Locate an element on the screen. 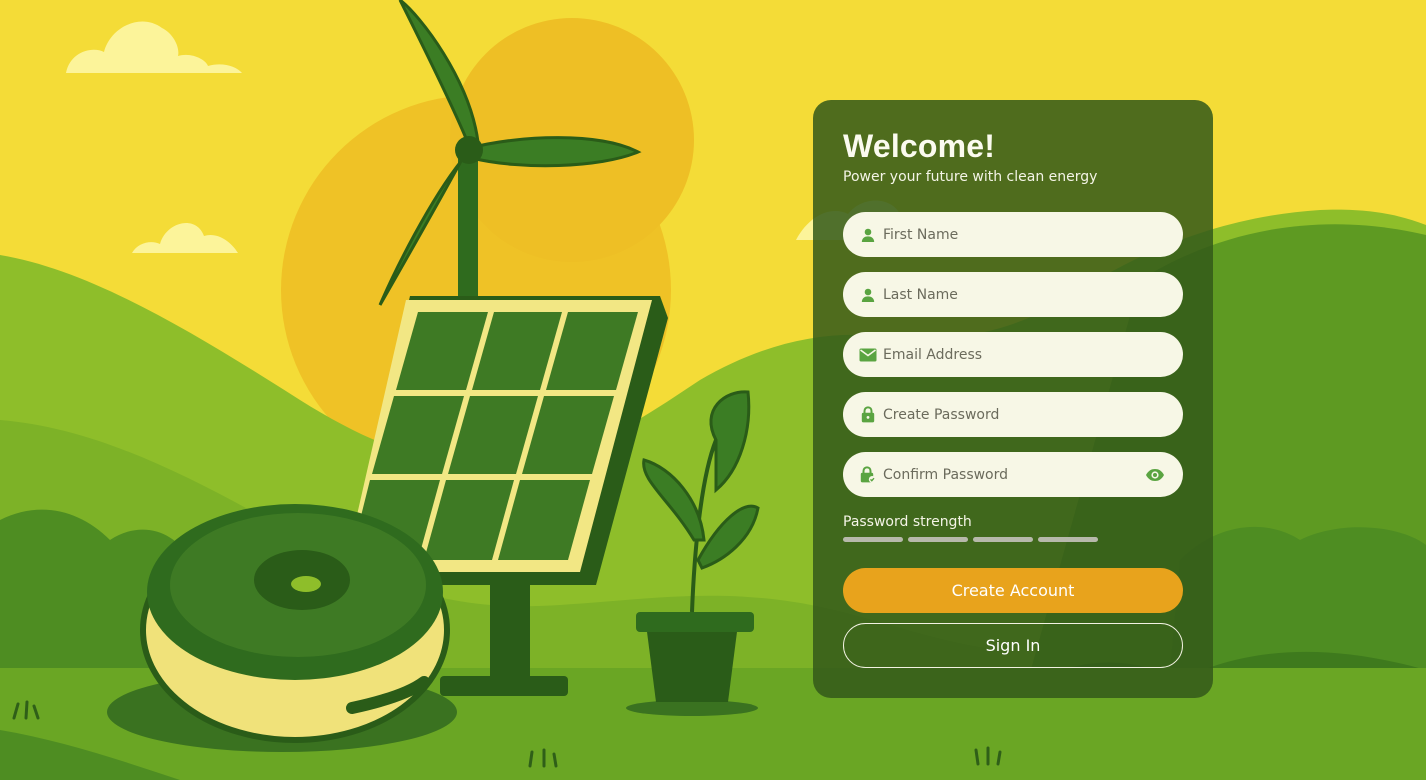  welcome-subtitle: Power your future with clean energy is located at coordinates (970, 177).